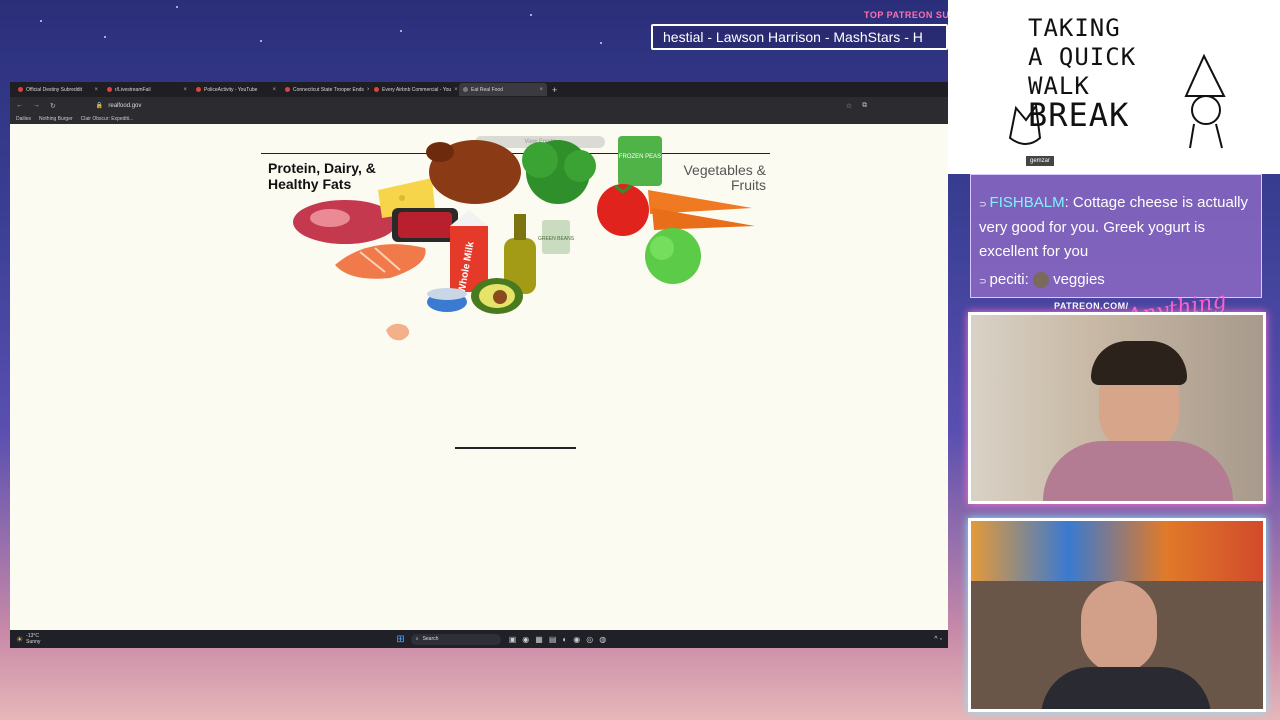 This screenshot has height=720, width=1280. I want to click on streamer-hair, so click(1139, 363).